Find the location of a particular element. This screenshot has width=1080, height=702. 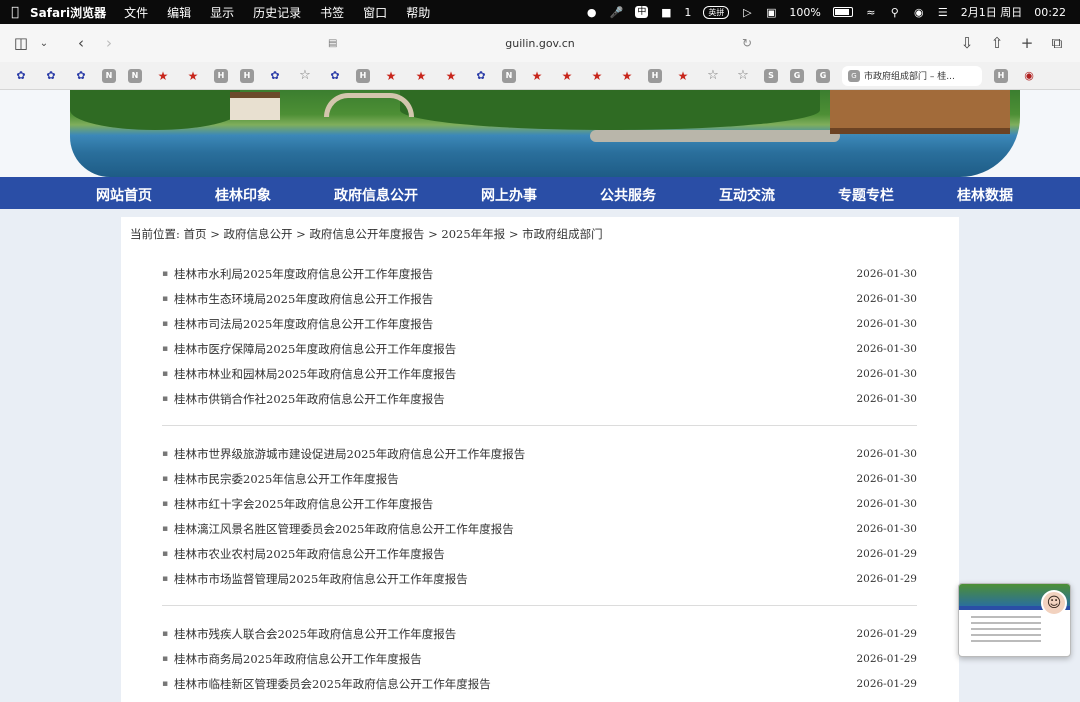

nav-interaction: 互动交流 is located at coordinates (747, 195).